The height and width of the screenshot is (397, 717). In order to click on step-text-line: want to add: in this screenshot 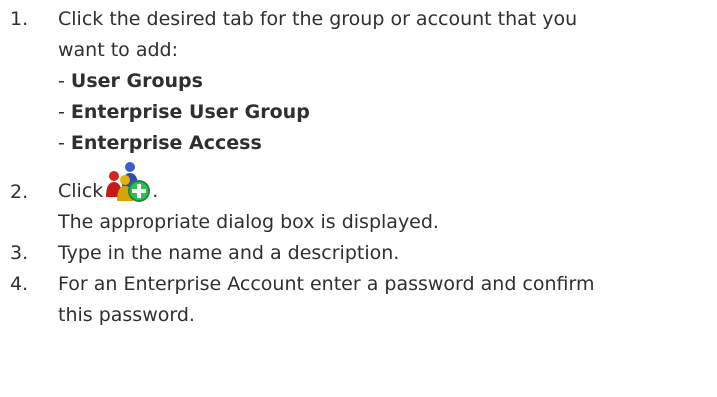, I will do `click(118, 50)`.